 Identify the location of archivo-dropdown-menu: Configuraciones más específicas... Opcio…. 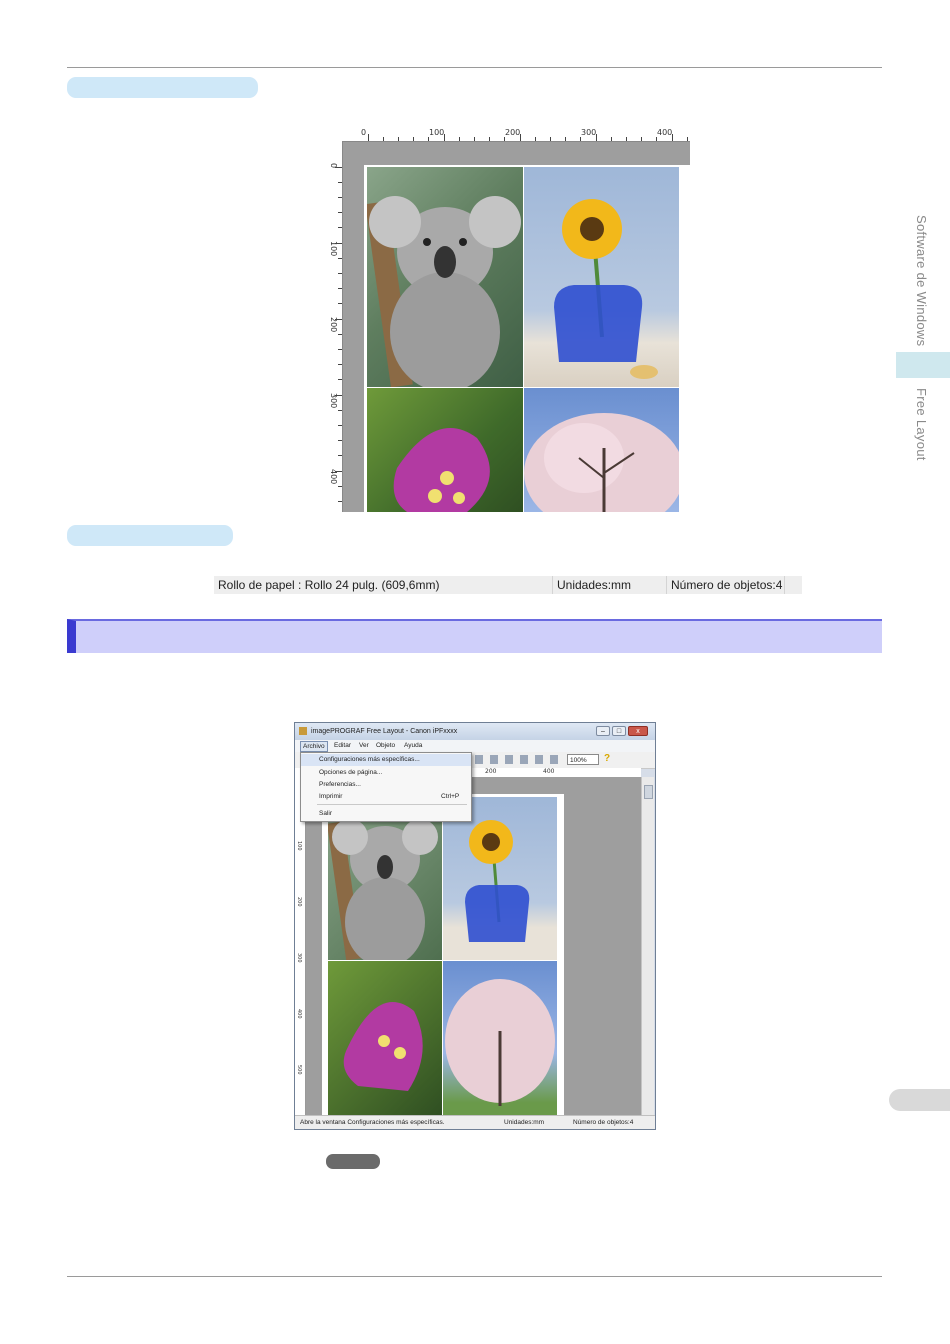
(386, 787).